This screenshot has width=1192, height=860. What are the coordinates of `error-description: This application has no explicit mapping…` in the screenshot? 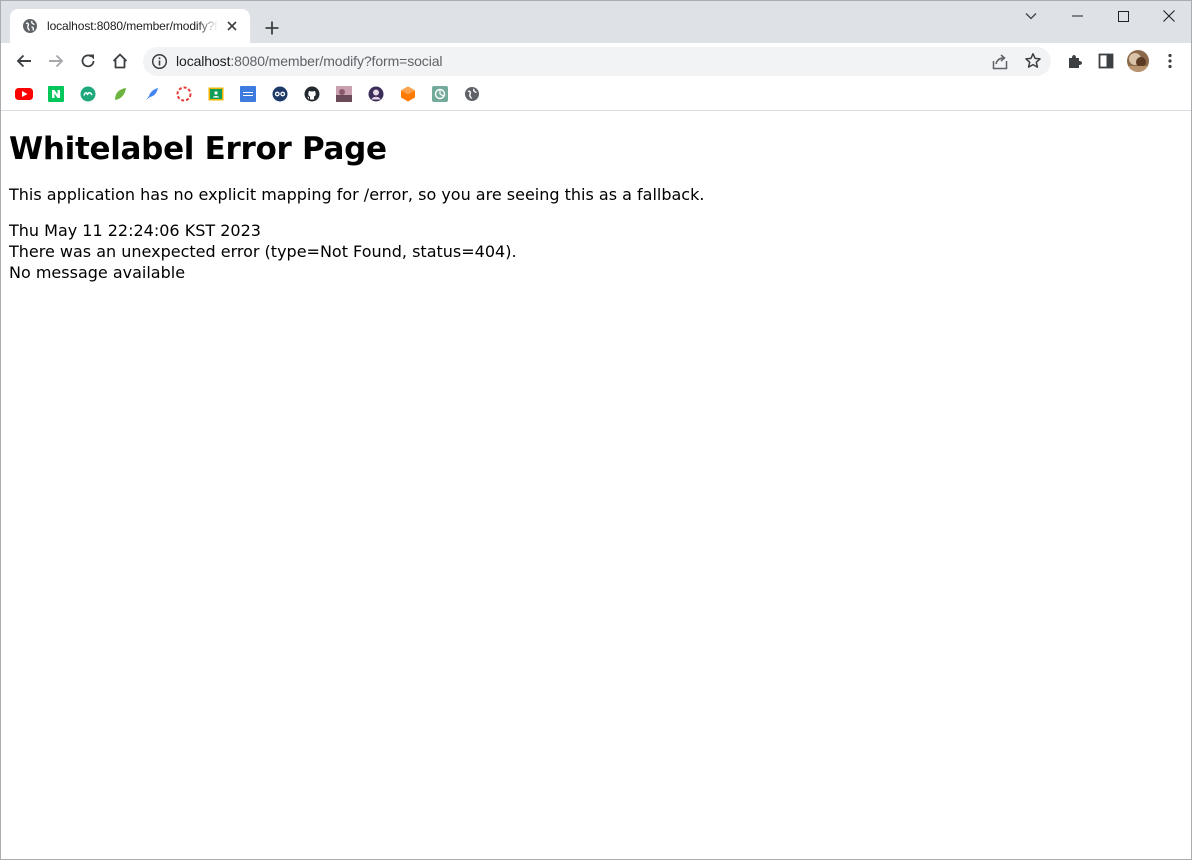 It's located at (357, 194).